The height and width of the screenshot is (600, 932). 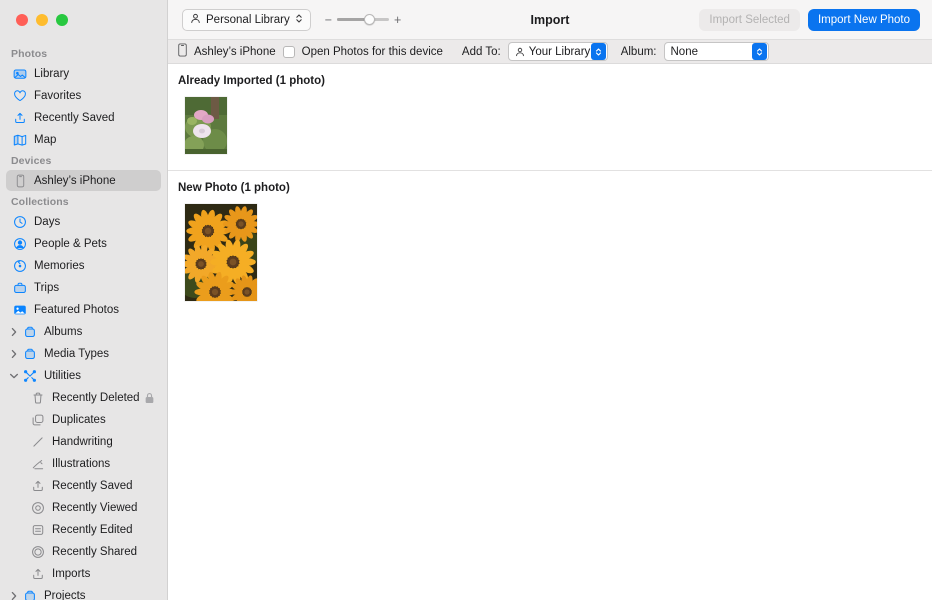 I want to click on sidebar-item-library: Library, so click(x=83, y=73).